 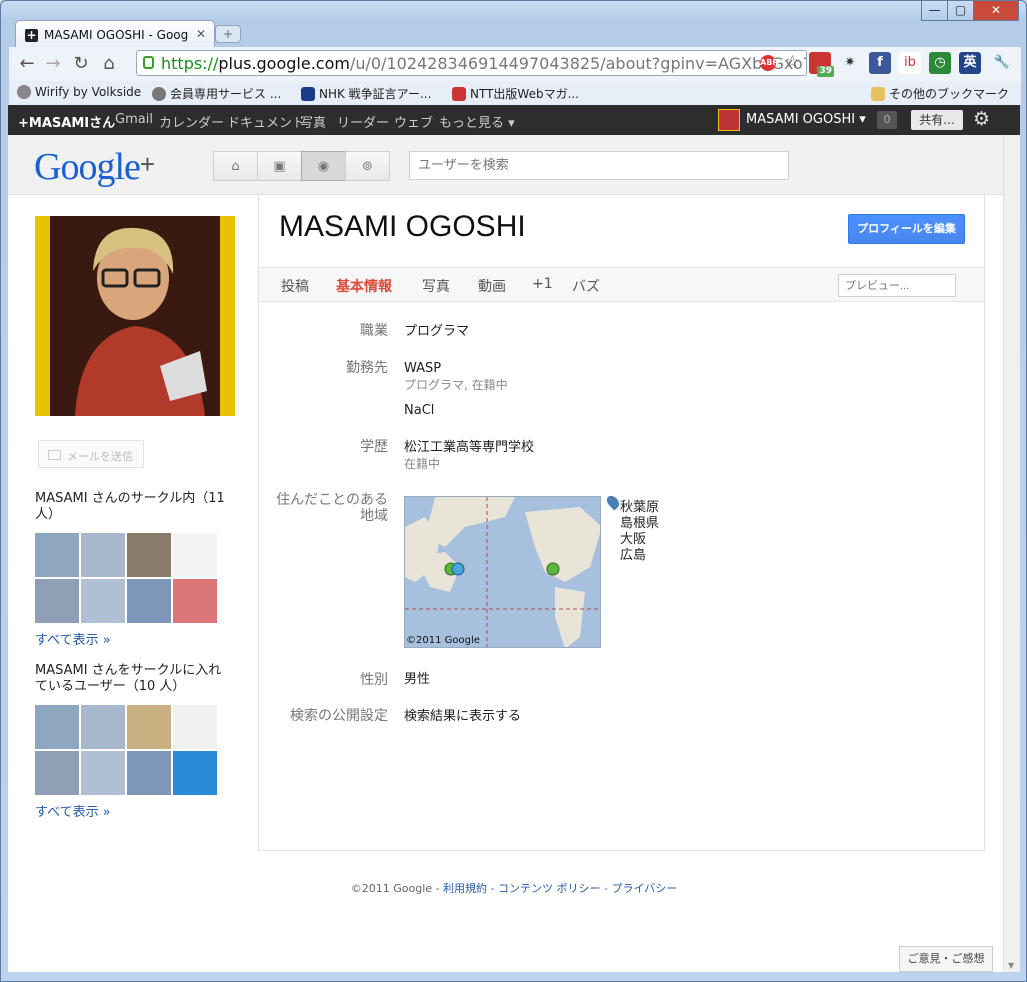 What do you see at coordinates (970, 63) in the screenshot?
I see `dictionary-icon: 英` at bounding box center [970, 63].